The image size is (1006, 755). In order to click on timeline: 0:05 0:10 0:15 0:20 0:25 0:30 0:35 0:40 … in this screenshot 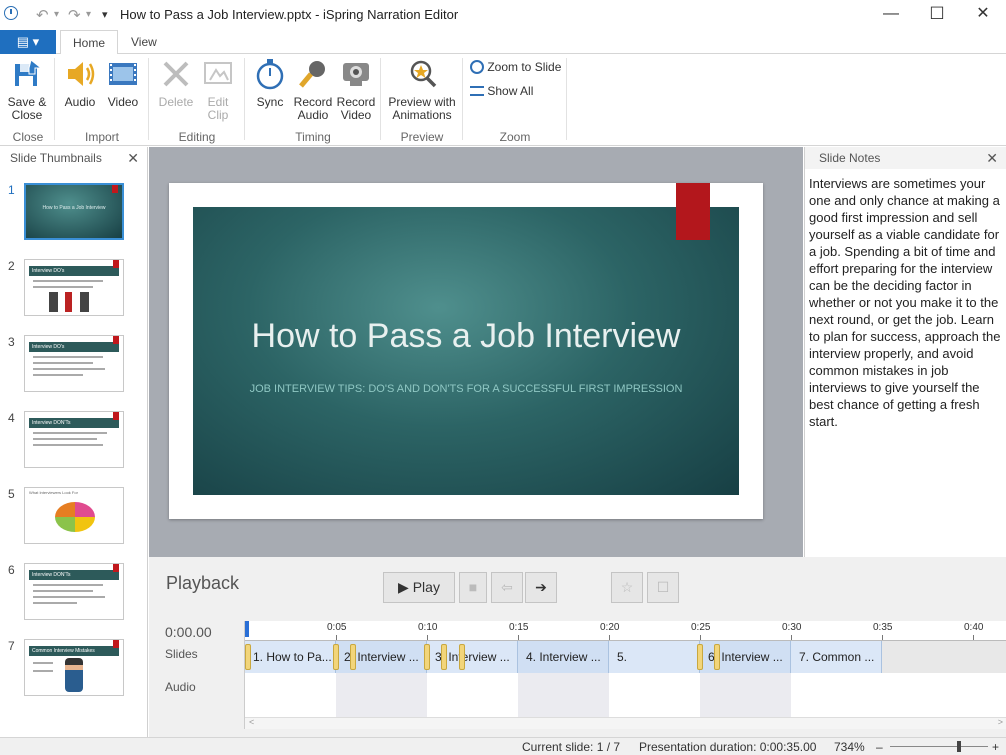, I will do `click(625, 675)`.